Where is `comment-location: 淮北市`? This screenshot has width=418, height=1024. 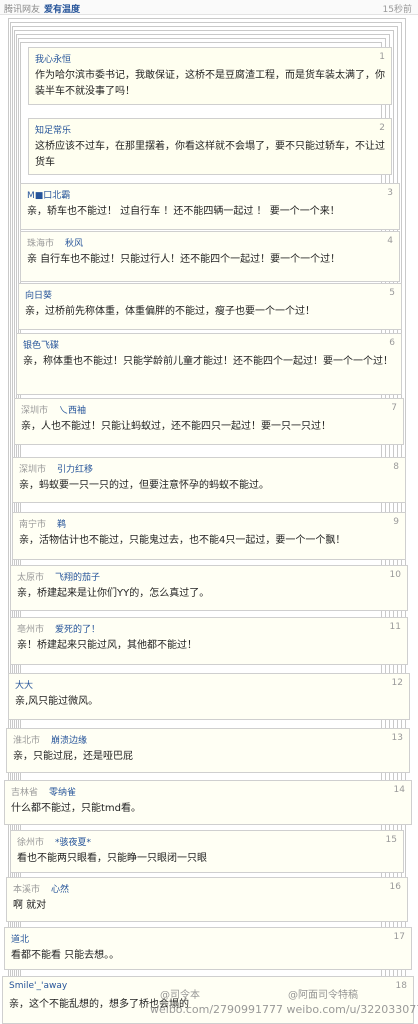 comment-location: 淮北市 is located at coordinates (27, 741).